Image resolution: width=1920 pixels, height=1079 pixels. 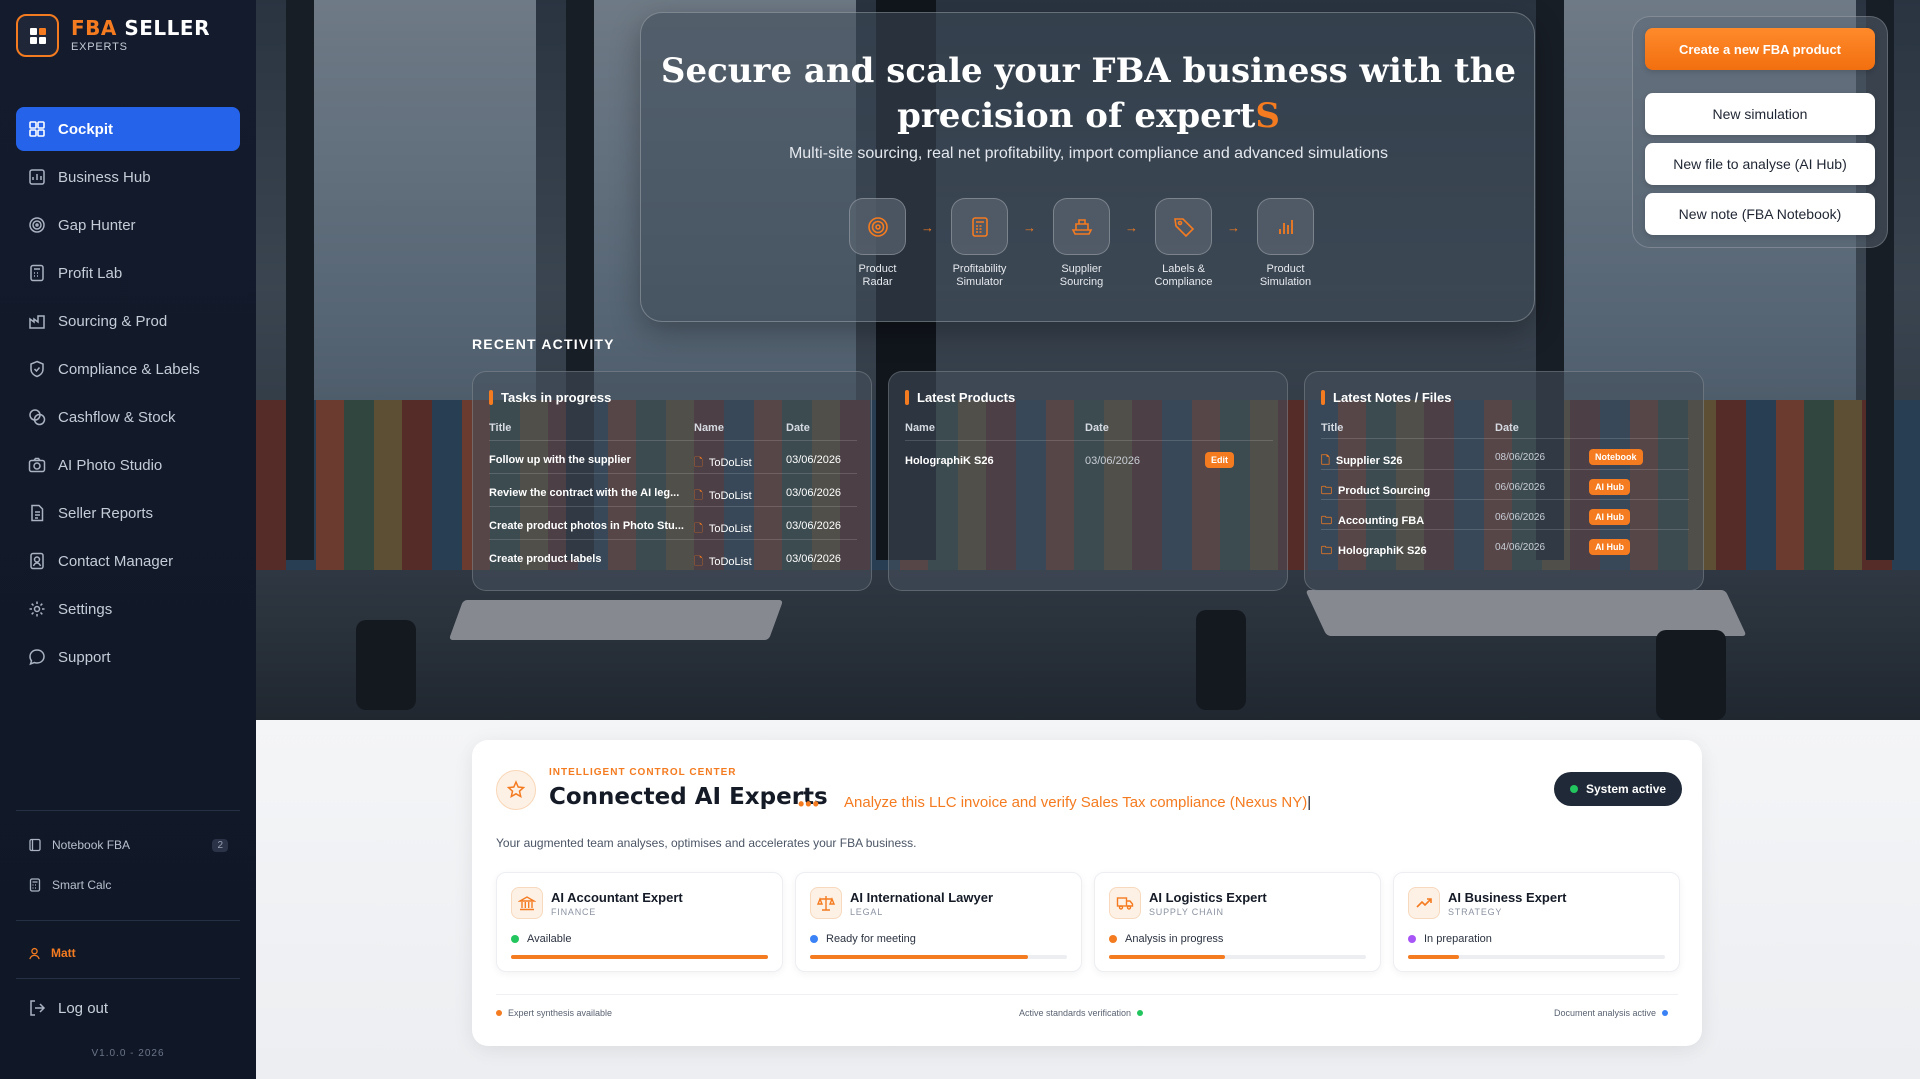 I want to click on expert-status: Available, so click(x=541, y=939).